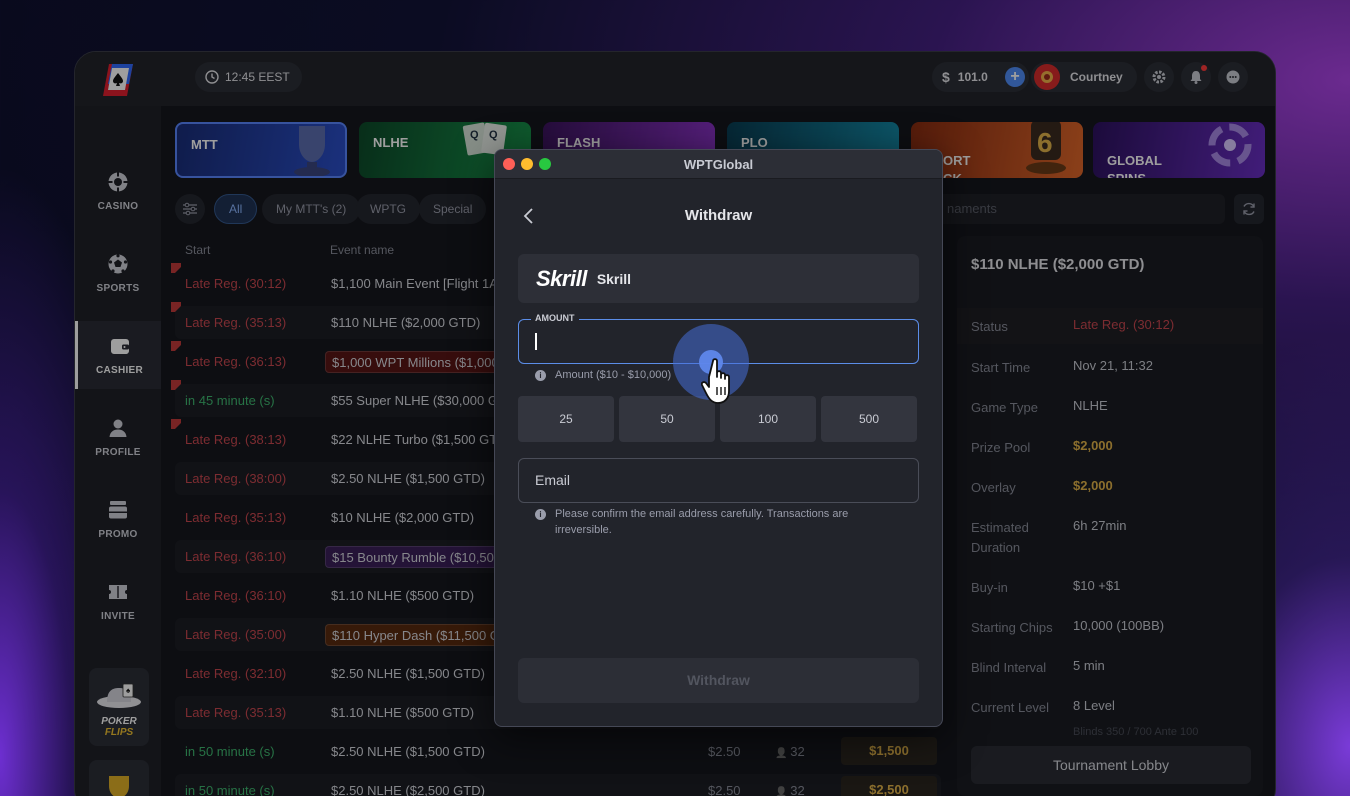 This screenshot has height=796, width=1350. I want to click on text-caret, so click(536, 341).